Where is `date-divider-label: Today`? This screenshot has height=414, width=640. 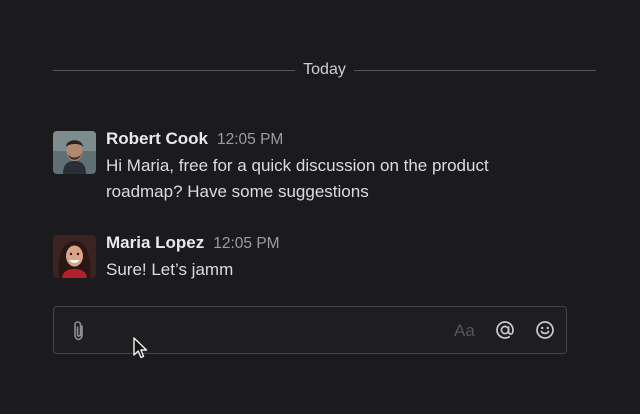
date-divider-label: Today is located at coordinates (324, 69).